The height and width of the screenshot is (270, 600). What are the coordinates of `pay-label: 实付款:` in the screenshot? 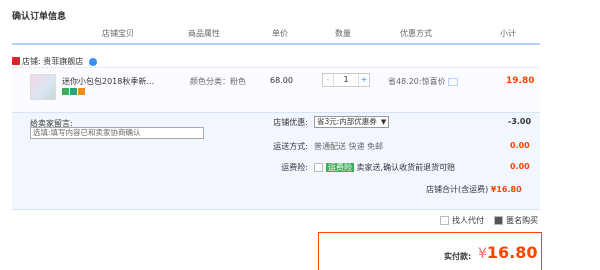 It's located at (458, 256).